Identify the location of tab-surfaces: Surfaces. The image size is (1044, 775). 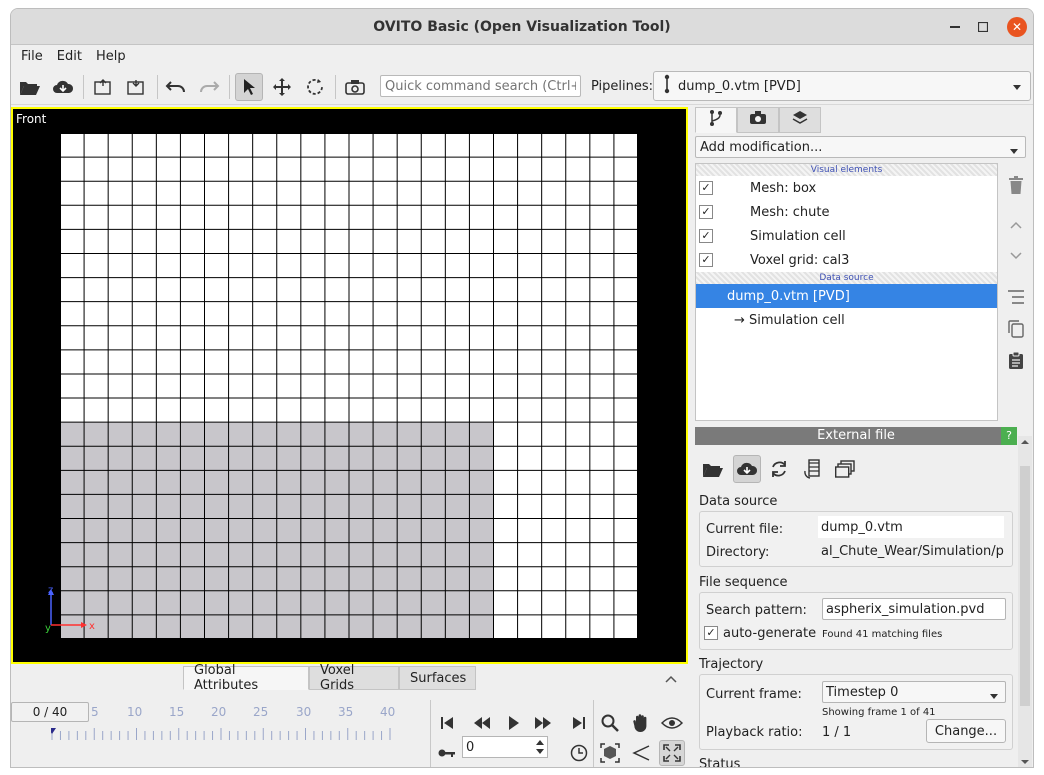
(437, 678).